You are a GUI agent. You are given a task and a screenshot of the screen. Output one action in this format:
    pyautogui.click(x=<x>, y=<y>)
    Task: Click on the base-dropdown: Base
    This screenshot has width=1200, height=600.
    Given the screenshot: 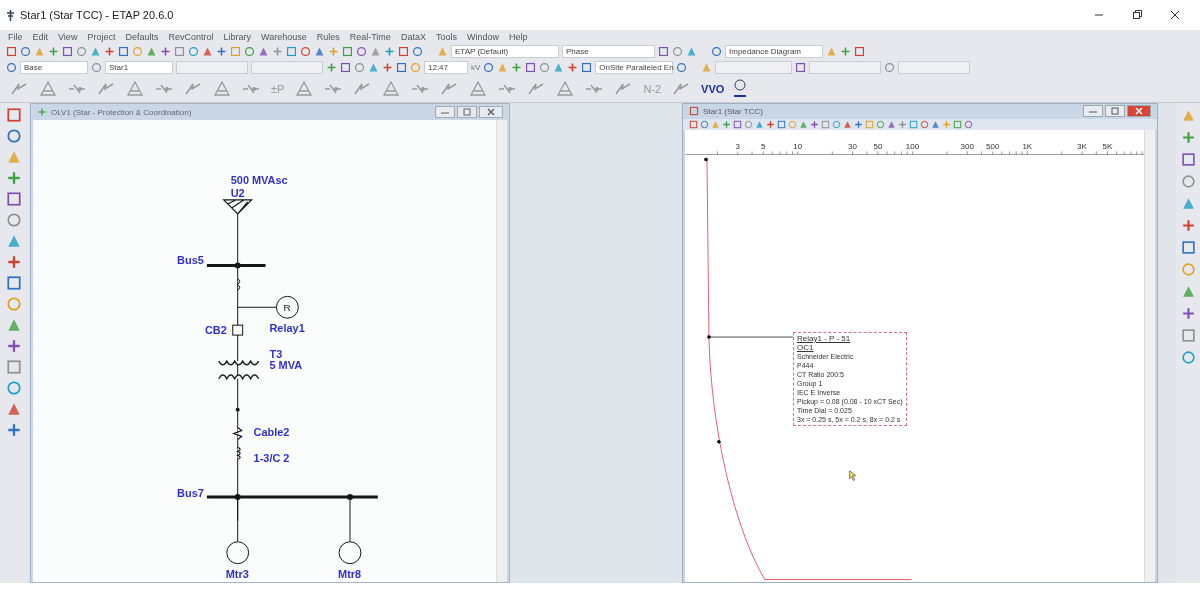 What is the action you would take?
    pyautogui.click(x=54, y=67)
    